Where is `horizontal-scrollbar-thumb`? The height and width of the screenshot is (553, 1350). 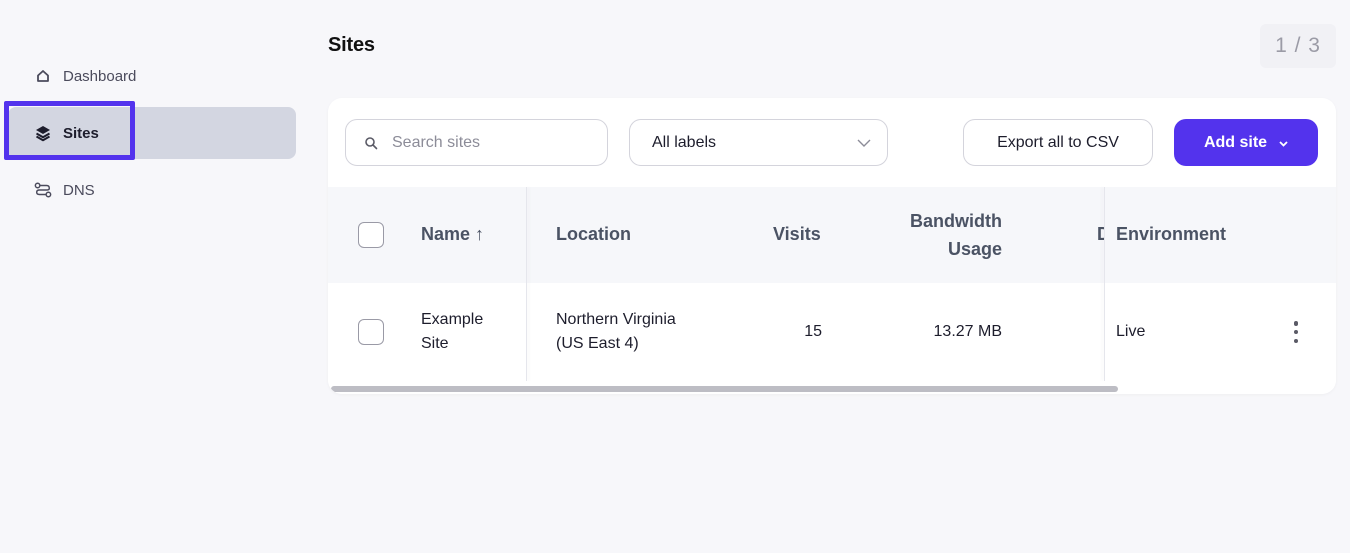 horizontal-scrollbar-thumb is located at coordinates (724, 389).